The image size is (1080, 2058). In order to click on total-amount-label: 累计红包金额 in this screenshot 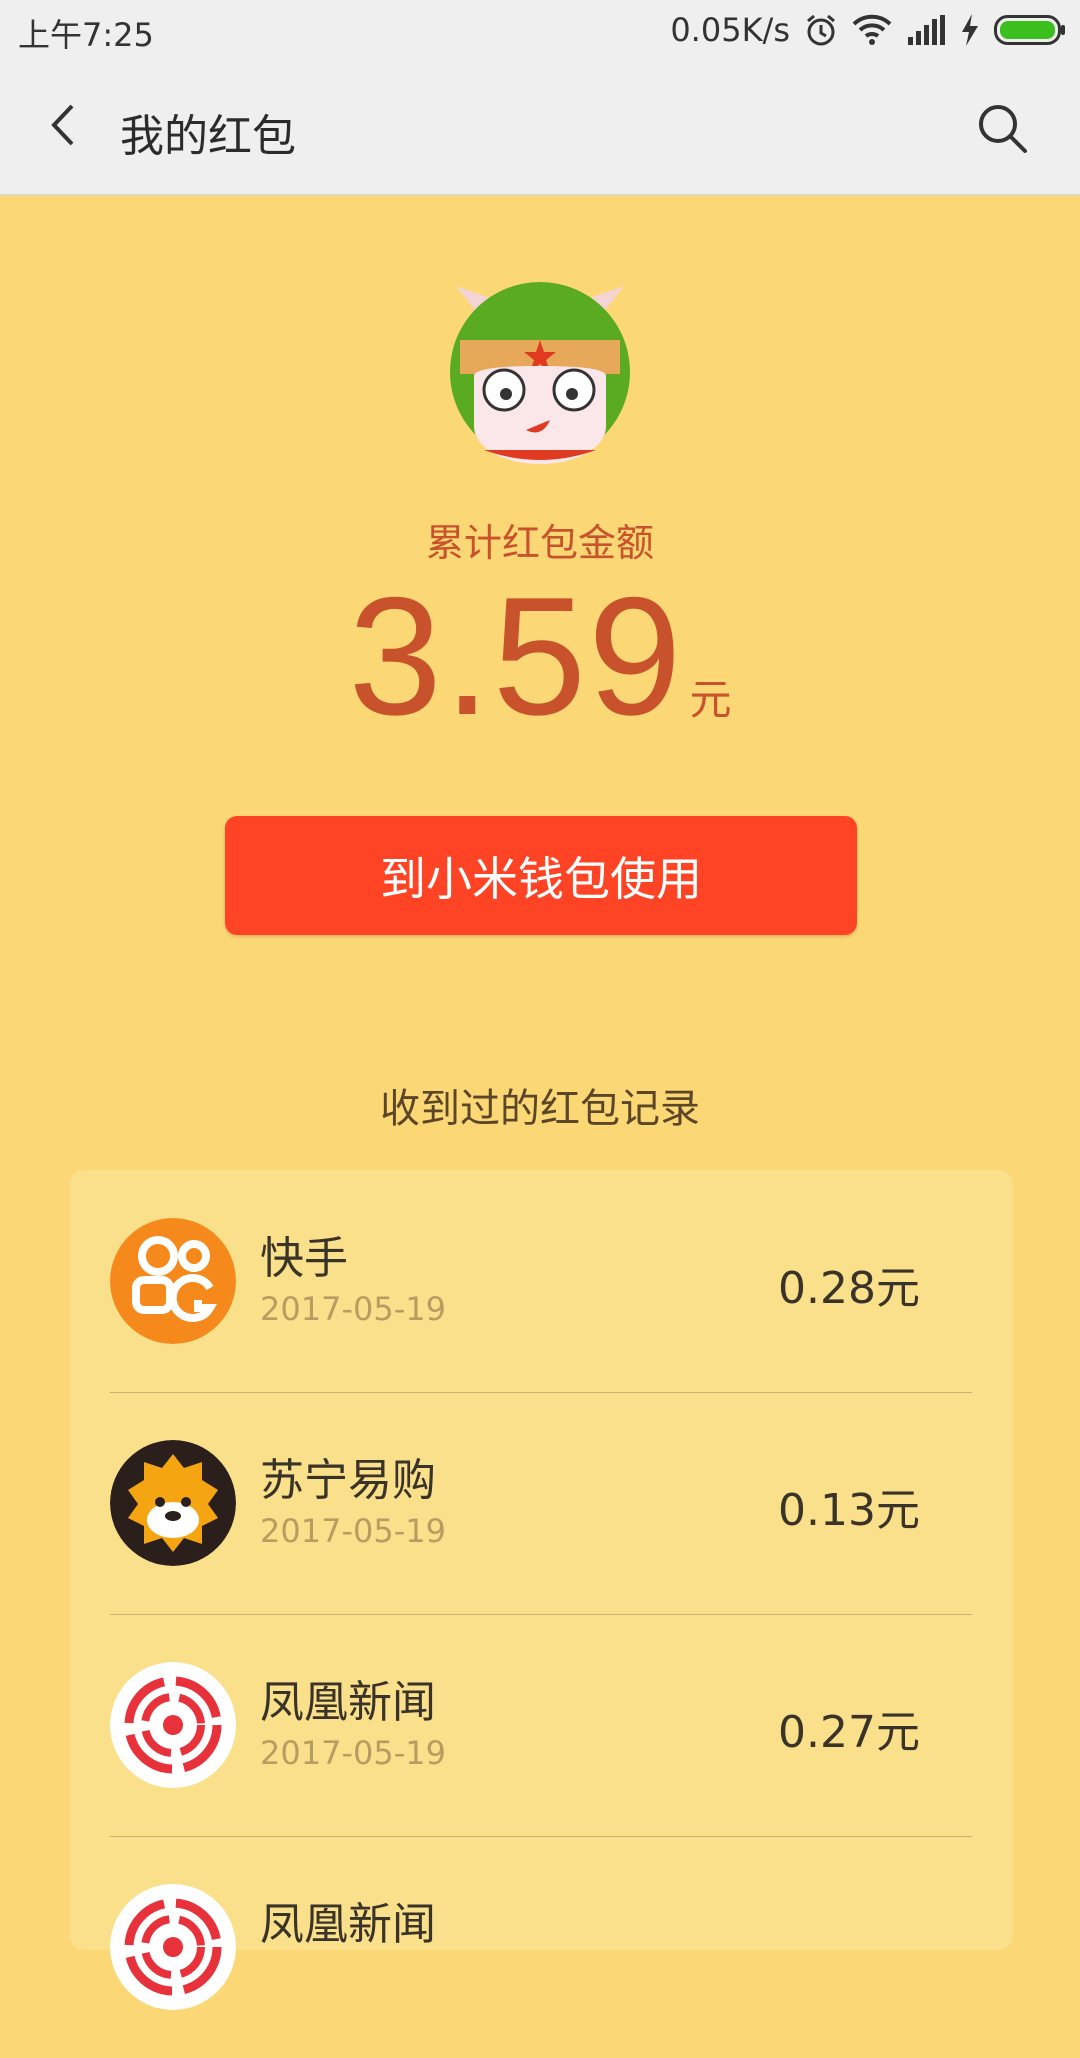, I will do `click(539, 543)`.